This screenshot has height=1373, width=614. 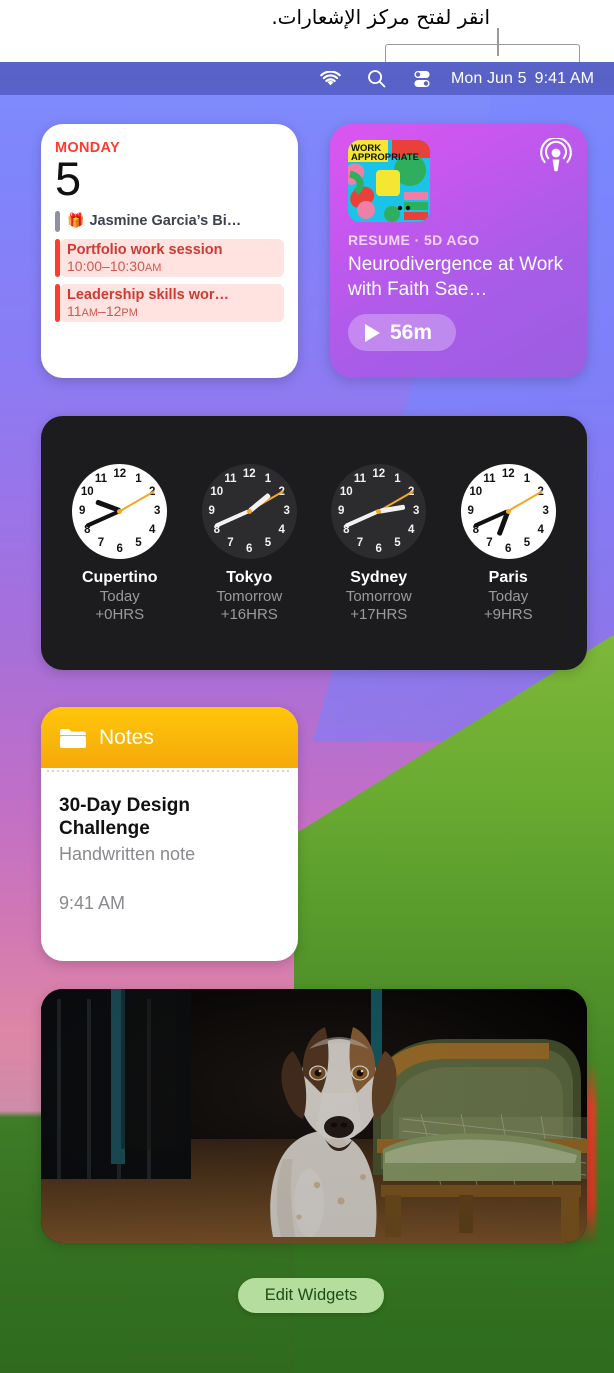 I want to click on svg-text: APPROPRIATE, so click(x=385, y=157).